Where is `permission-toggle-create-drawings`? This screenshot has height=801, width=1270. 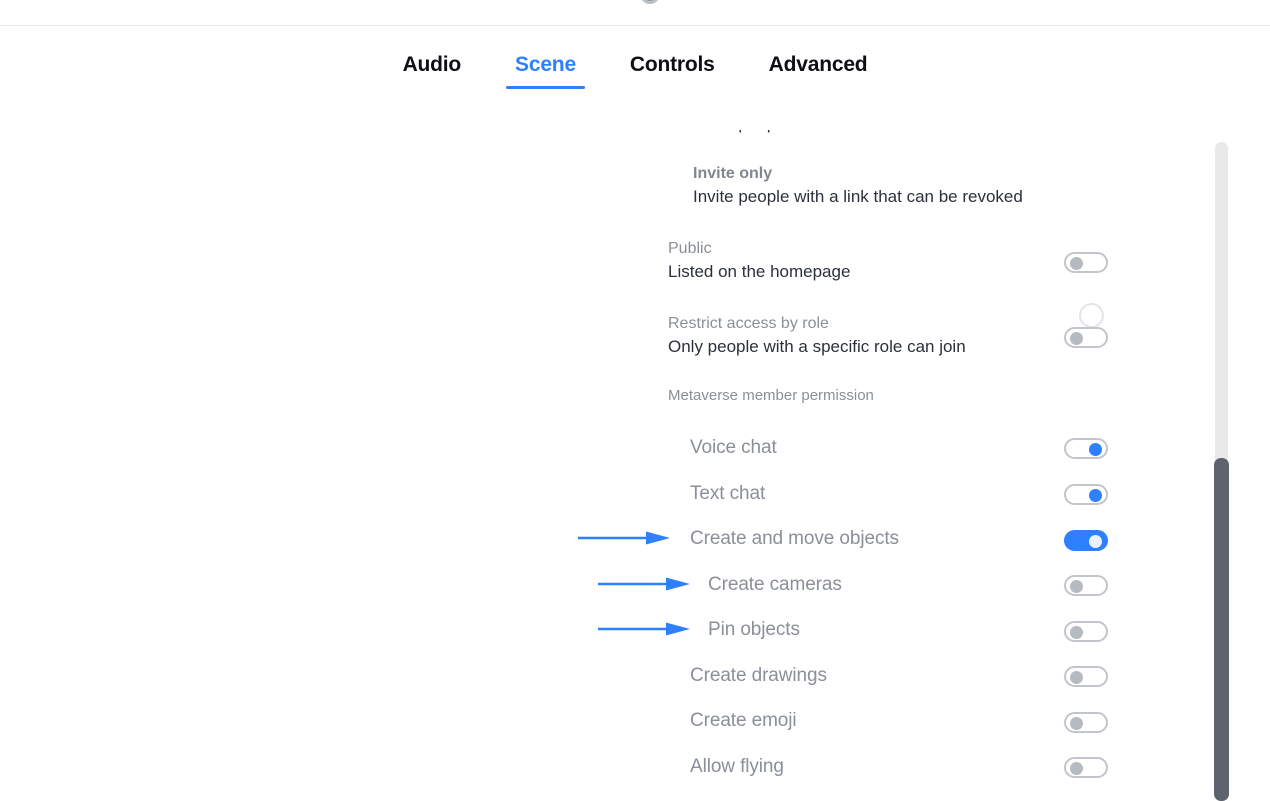 permission-toggle-create-drawings is located at coordinates (1086, 676).